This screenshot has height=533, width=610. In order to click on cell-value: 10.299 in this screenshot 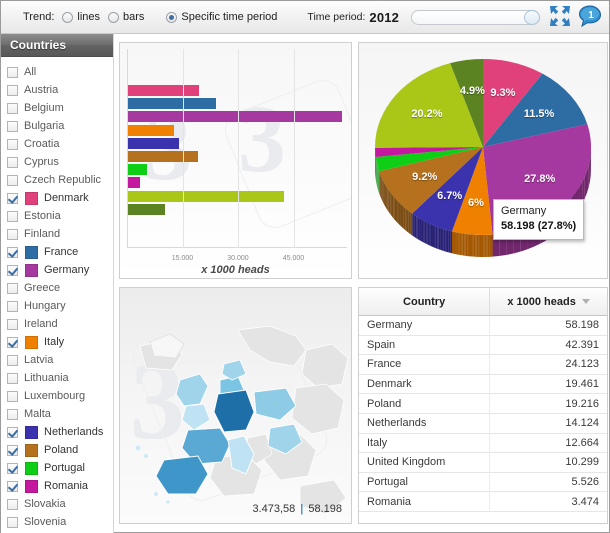, I will do `click(548, 462)`.